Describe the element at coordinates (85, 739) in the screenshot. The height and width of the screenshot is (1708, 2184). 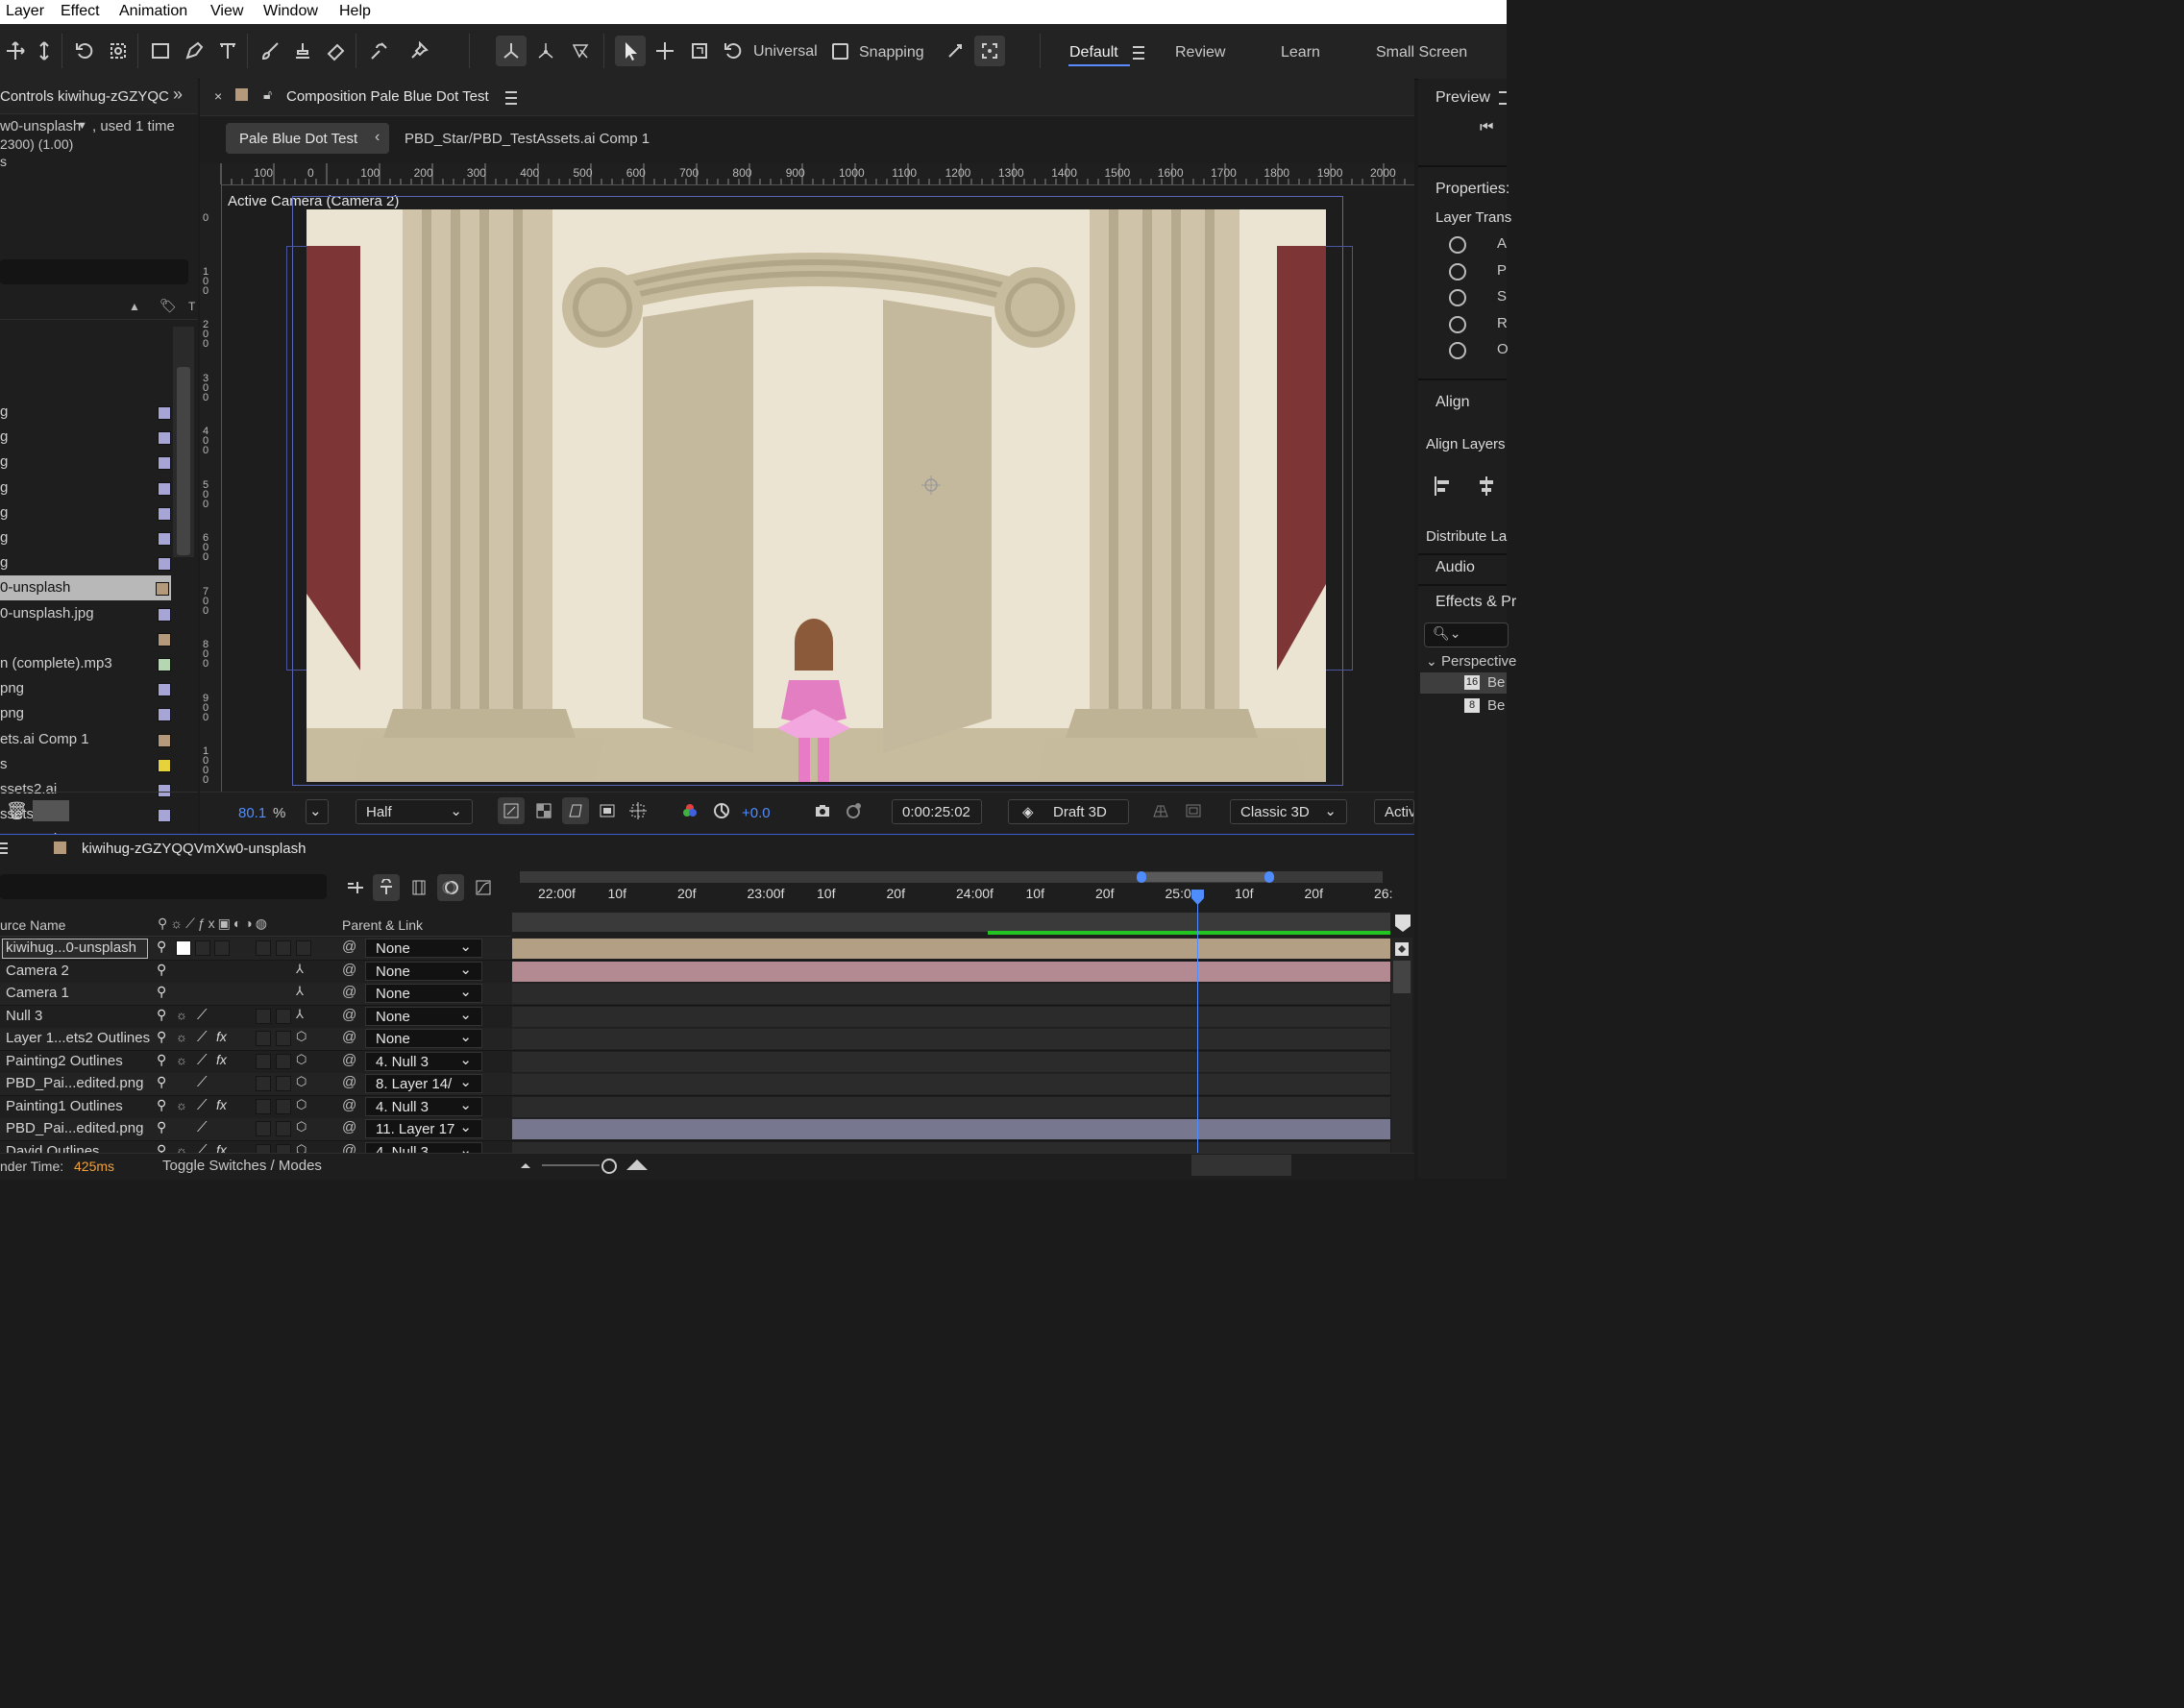
I see `project-item: ets.ai Comp 1` at that location.